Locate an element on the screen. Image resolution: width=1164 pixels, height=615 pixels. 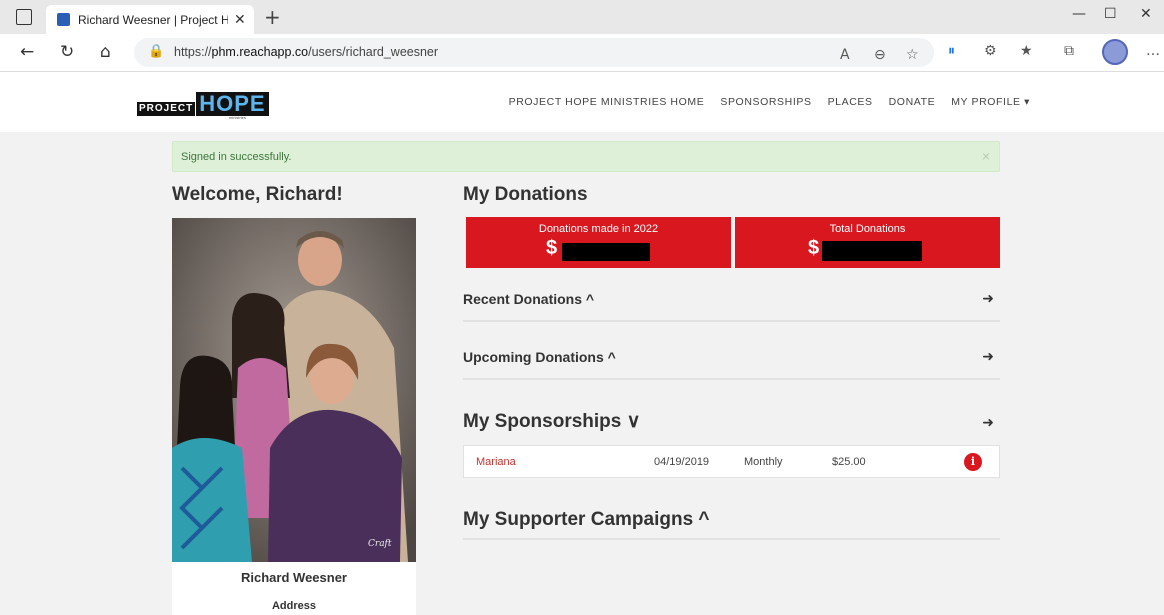
extension-icon: ⏸ is located at coordinates (951, 51).